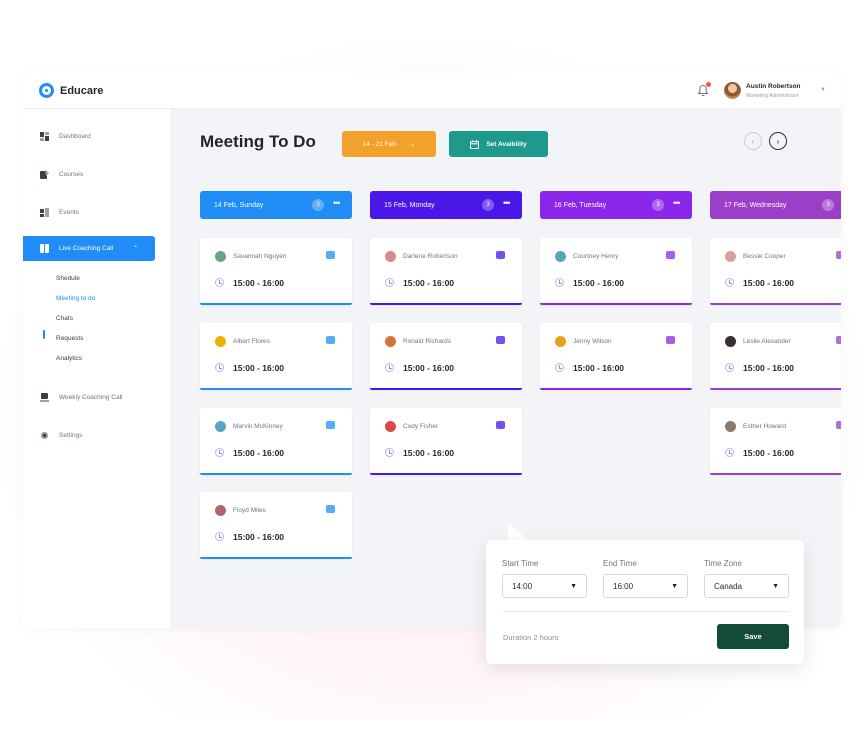  I want to click on time-zone-select: Canada ▼, so click(746, 586).